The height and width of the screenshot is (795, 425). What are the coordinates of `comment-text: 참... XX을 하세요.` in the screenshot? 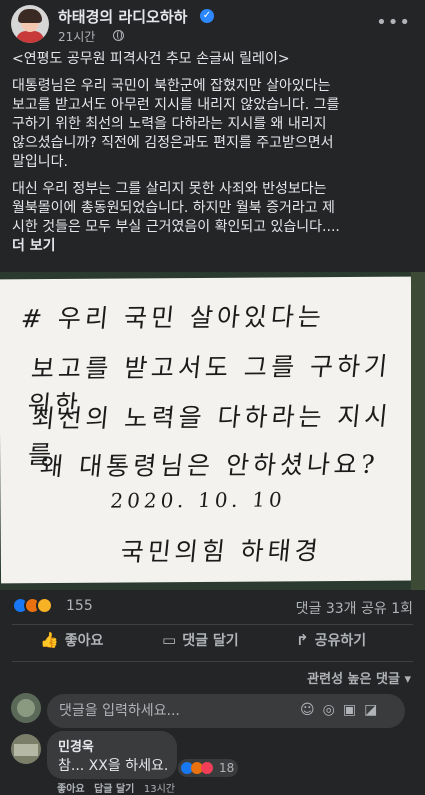 It's located at (113, 766).